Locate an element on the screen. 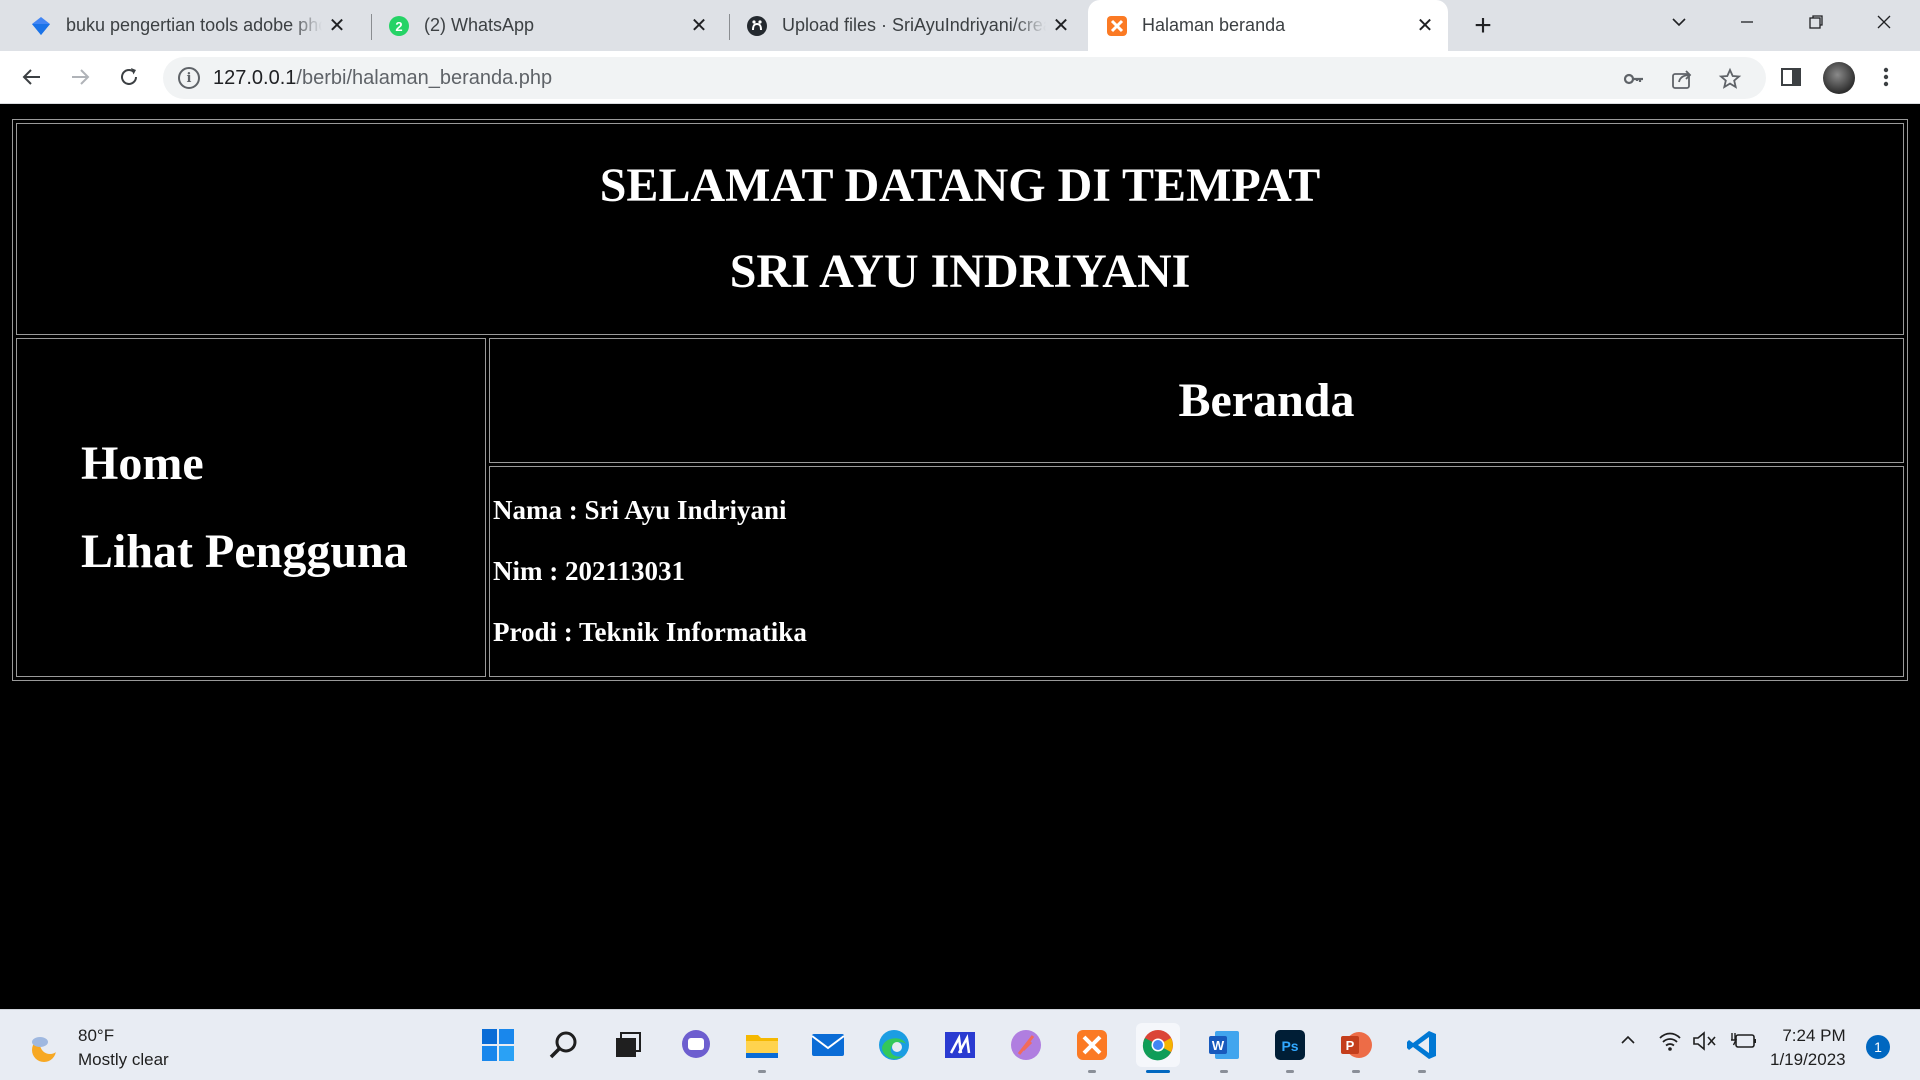 The image size is (1920, 1080). start-icon is located at coordinates (498, 1045).